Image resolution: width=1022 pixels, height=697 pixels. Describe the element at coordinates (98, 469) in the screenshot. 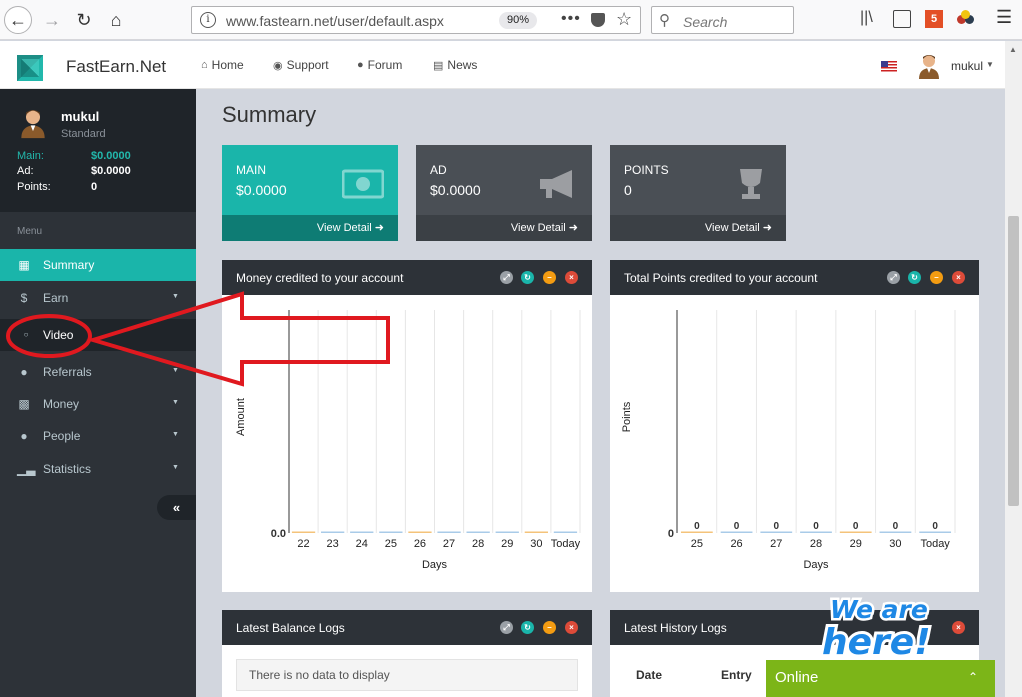

I see `sidebar-item-statistics: ▁▃ Statistics ▼` at that location.